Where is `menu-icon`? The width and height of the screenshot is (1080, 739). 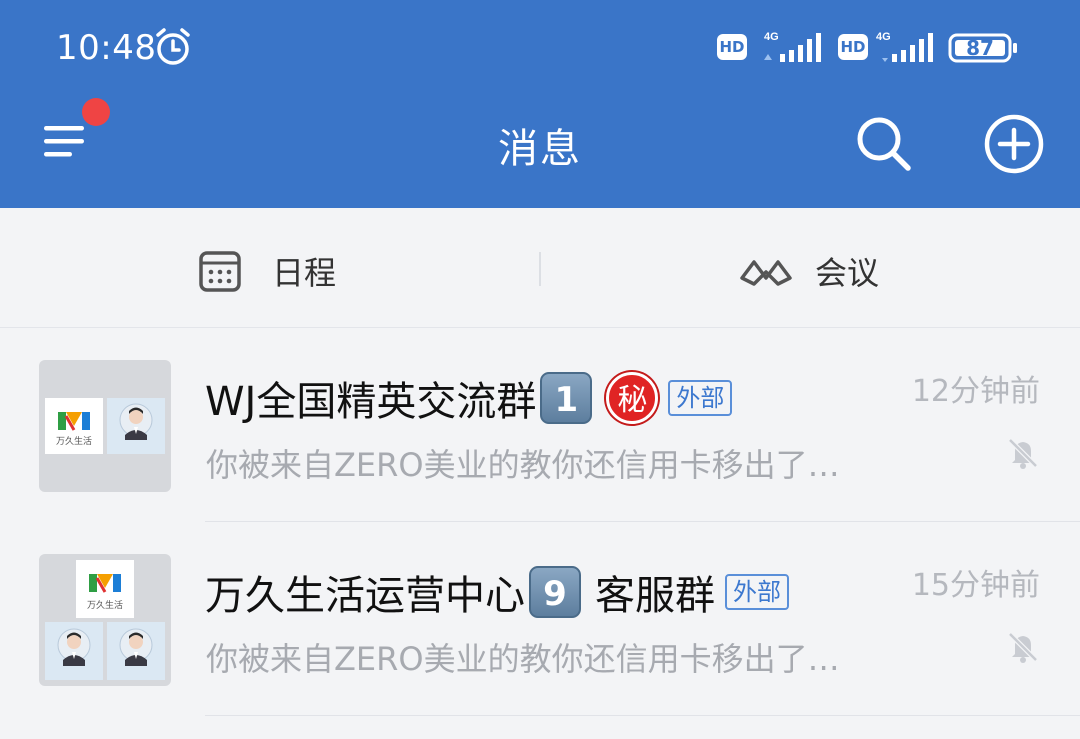
menu-icon is located at coordinates (66, 141).